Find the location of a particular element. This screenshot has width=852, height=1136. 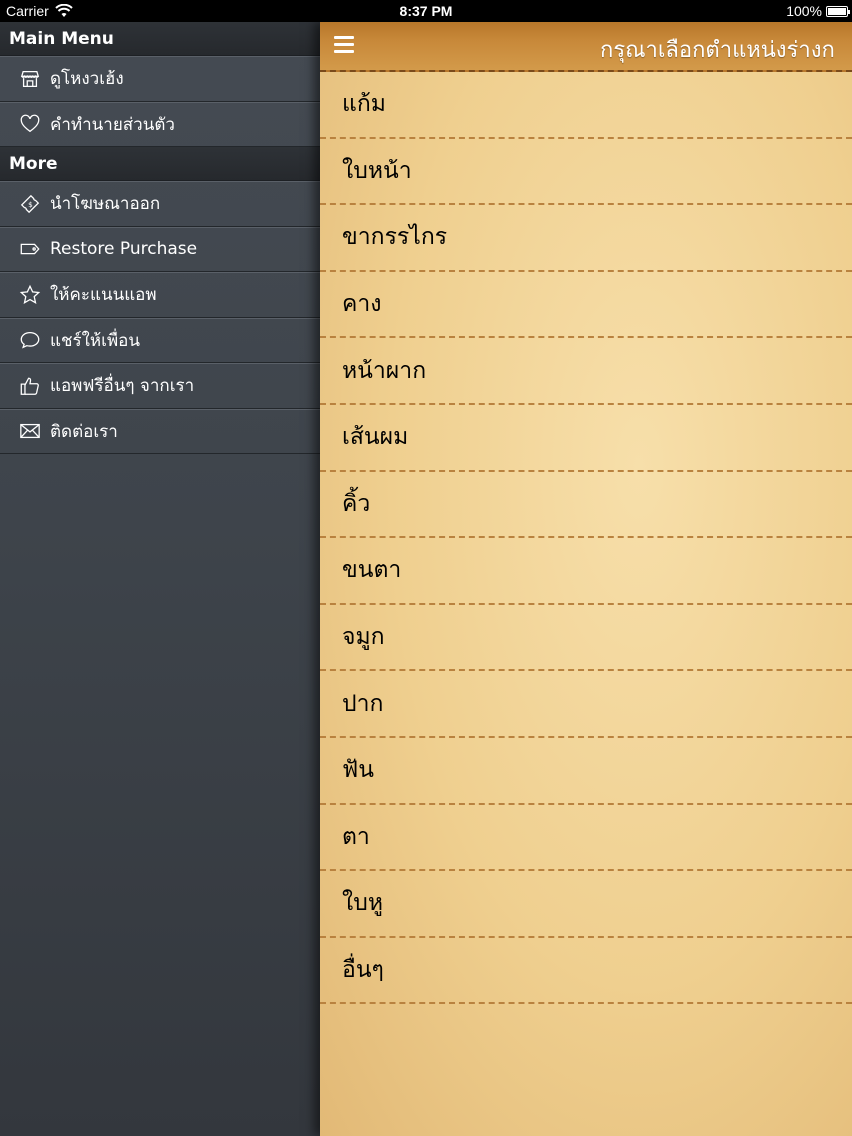

list-item-hair: เส้นผม is located at coordinates (586, 438).